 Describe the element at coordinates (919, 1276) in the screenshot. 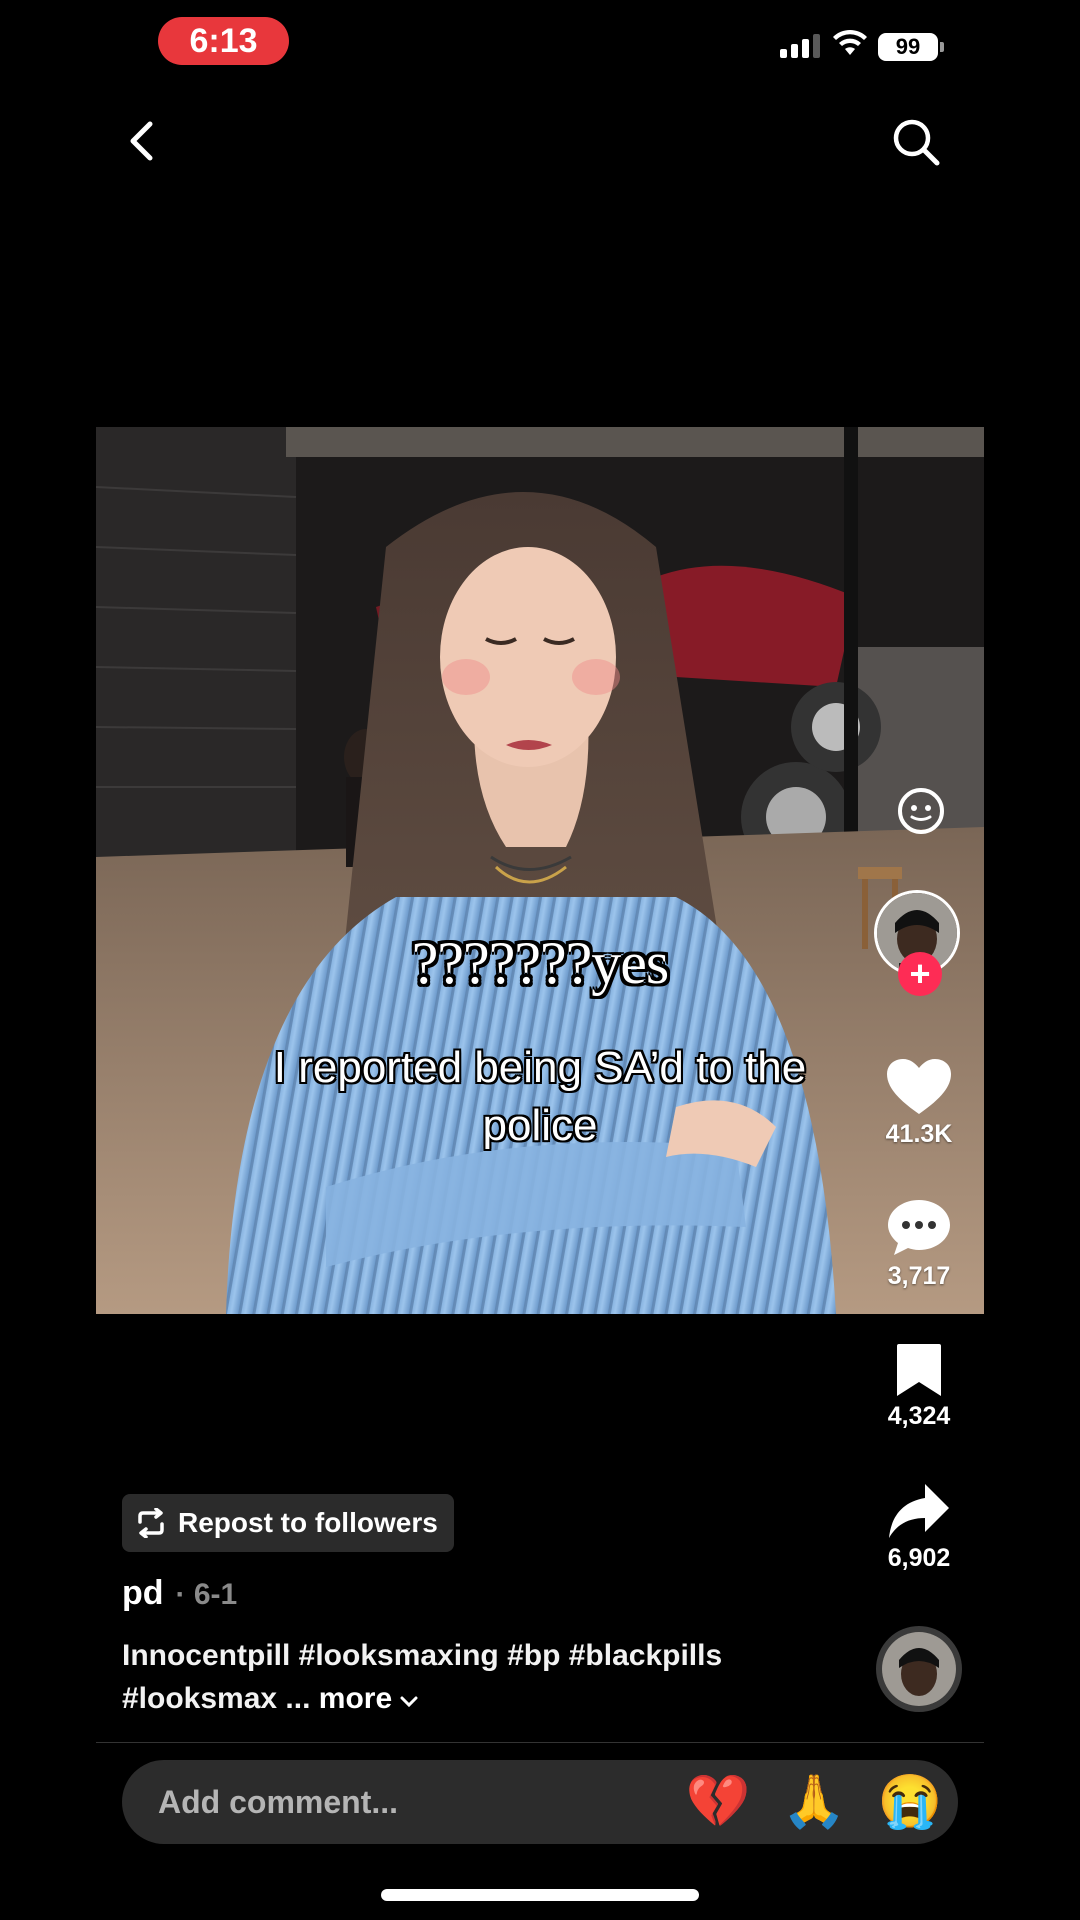

I see `comment-count: 3,717` at that location.